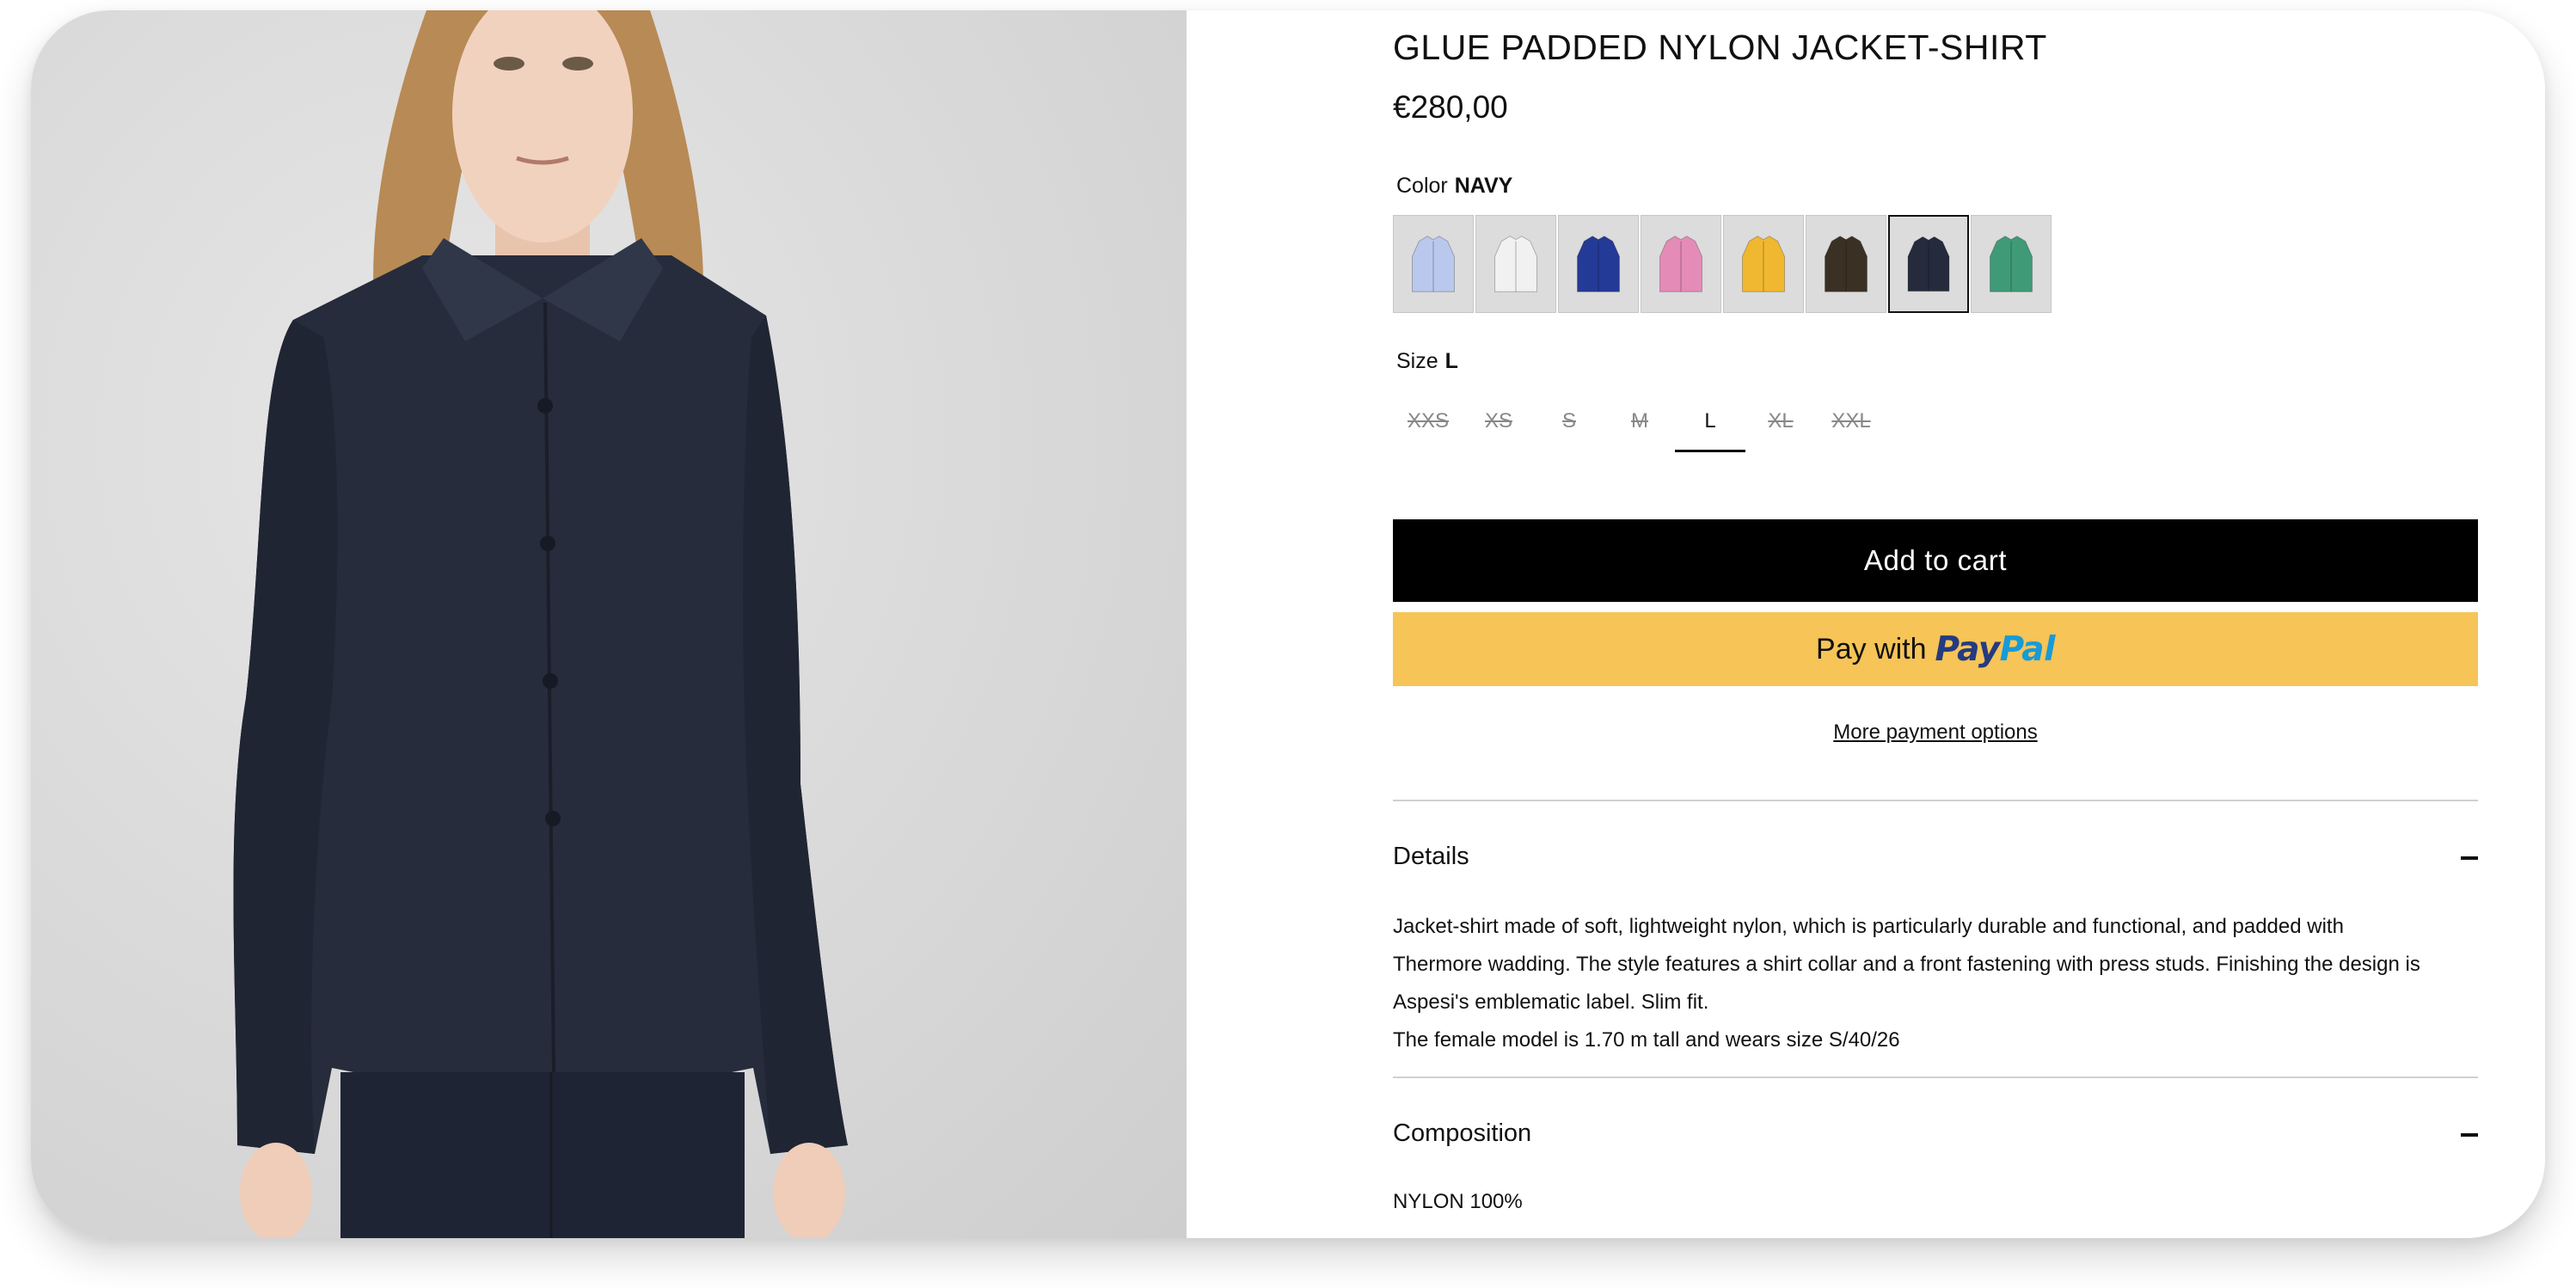  What do you see at coordinates (1851, 421) in the screenshot?
I see `size-option-xxl: XXL` at bounding box center [1851, 421].